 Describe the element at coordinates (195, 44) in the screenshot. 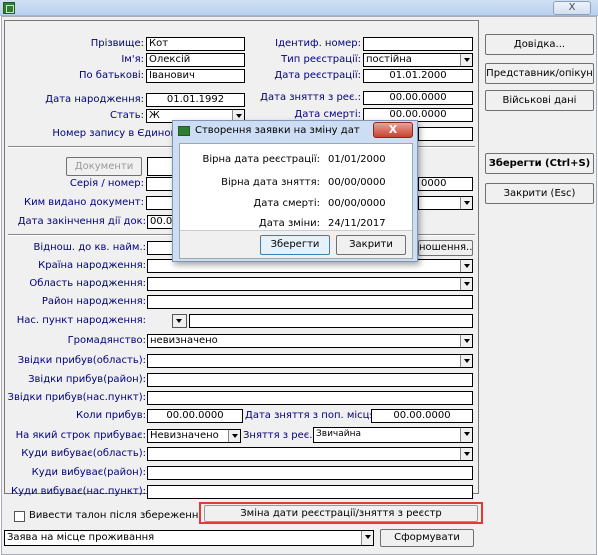

I see `surname-field: Кот` at that location.